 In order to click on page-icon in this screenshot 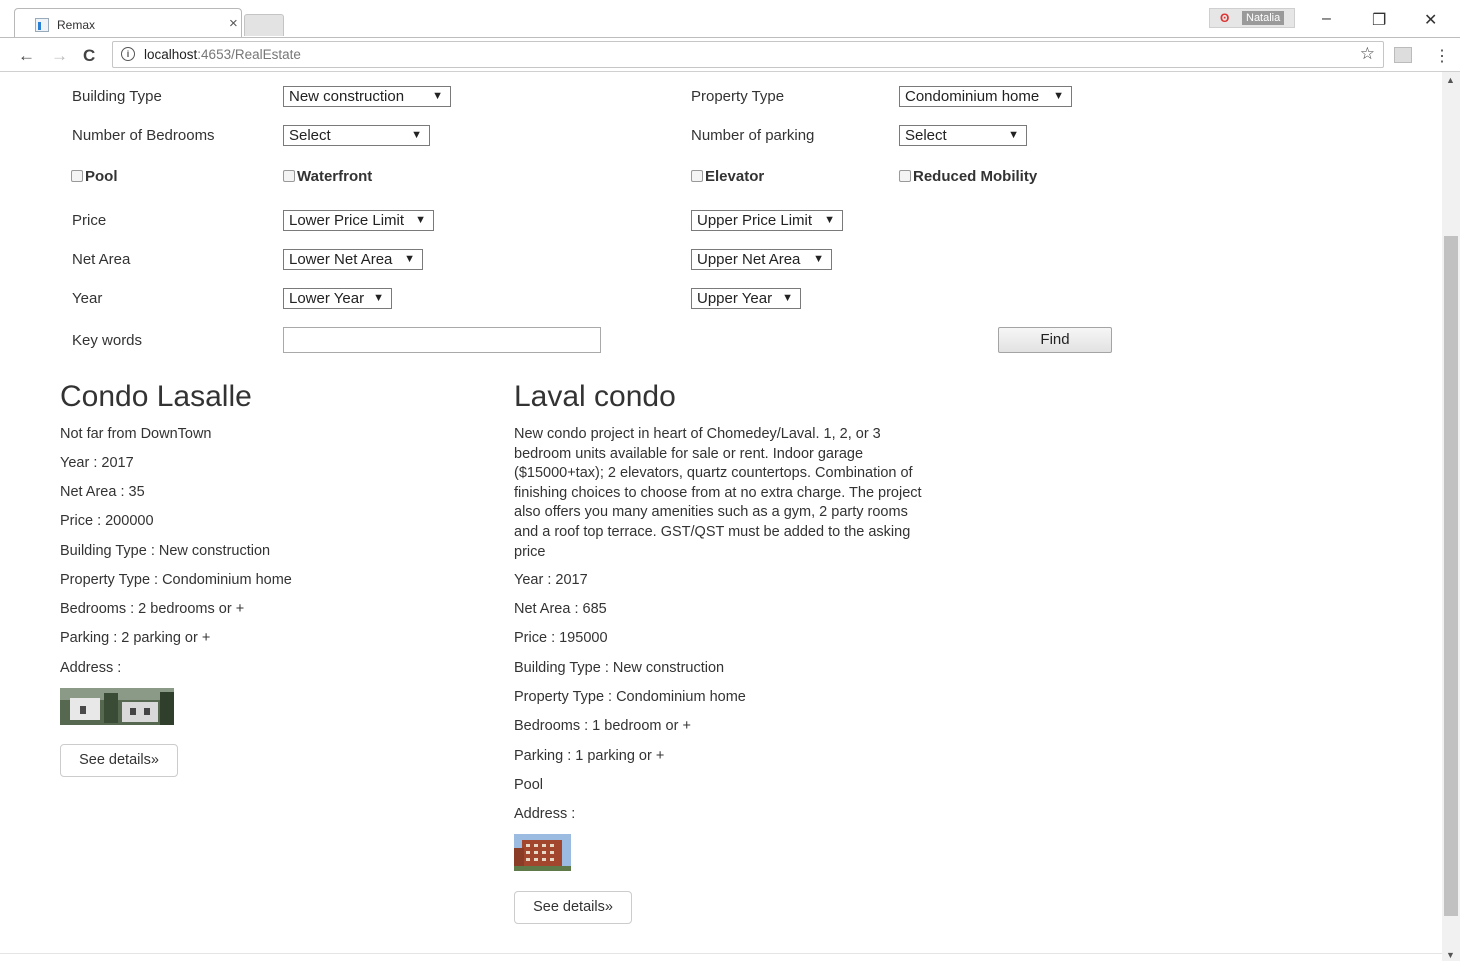, I will do `click(42, 25)`.